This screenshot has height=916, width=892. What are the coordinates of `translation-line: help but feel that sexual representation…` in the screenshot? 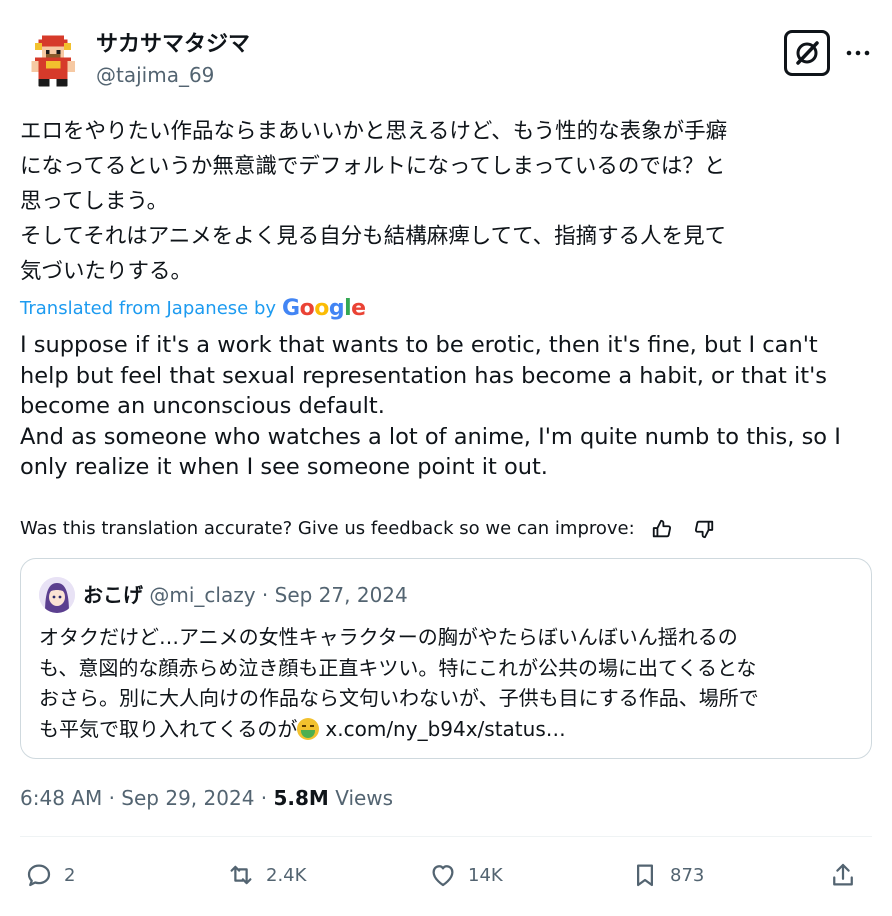 It's located at (424, 375).